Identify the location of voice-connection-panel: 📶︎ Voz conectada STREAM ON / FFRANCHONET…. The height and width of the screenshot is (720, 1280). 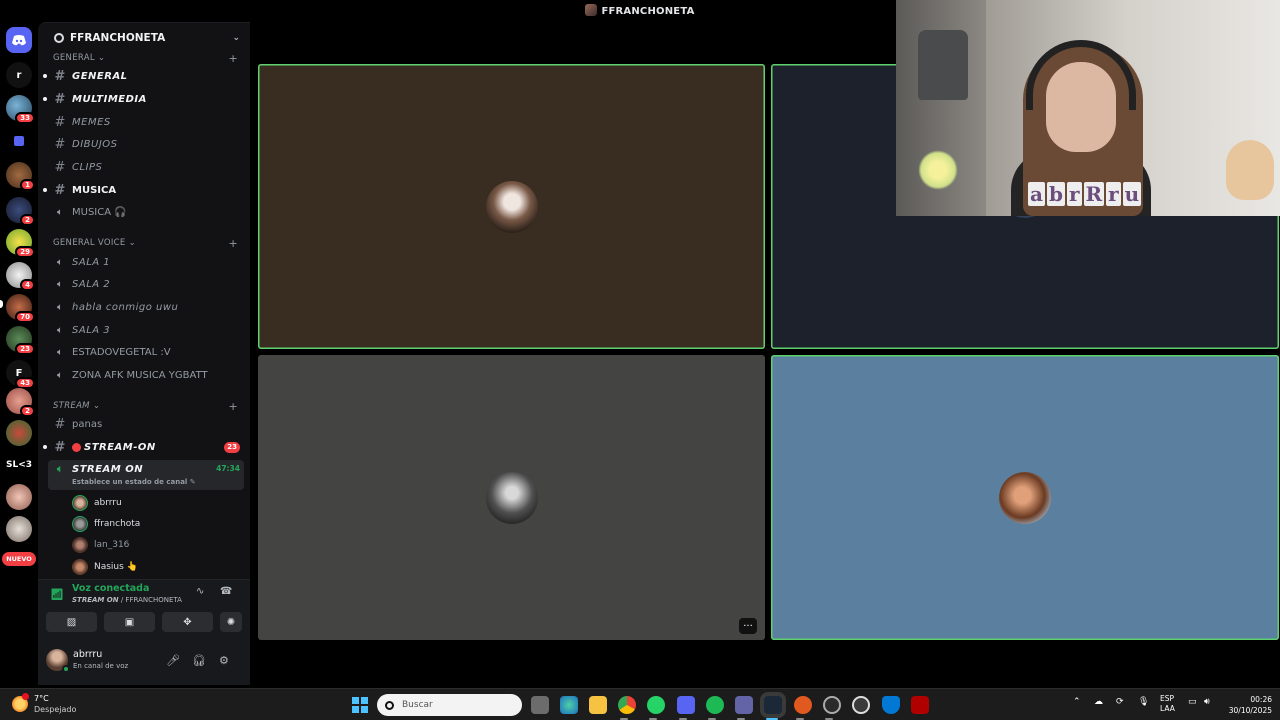
(144, 608).